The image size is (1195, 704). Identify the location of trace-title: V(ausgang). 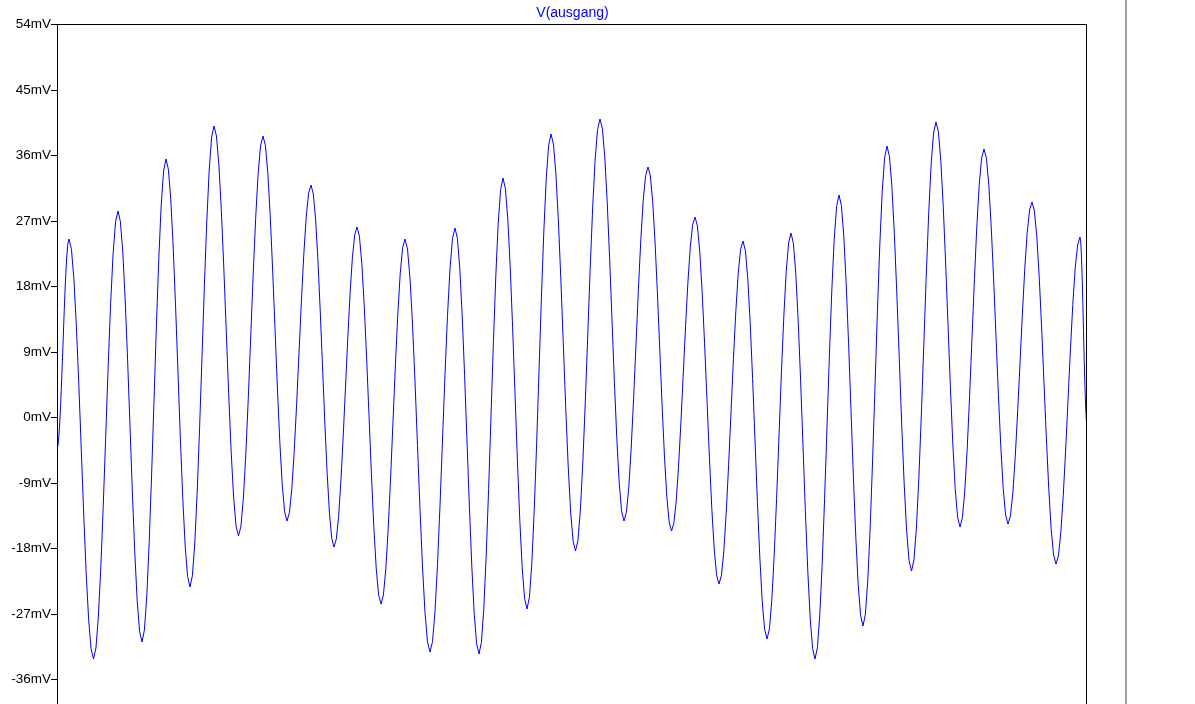
(572, 12).